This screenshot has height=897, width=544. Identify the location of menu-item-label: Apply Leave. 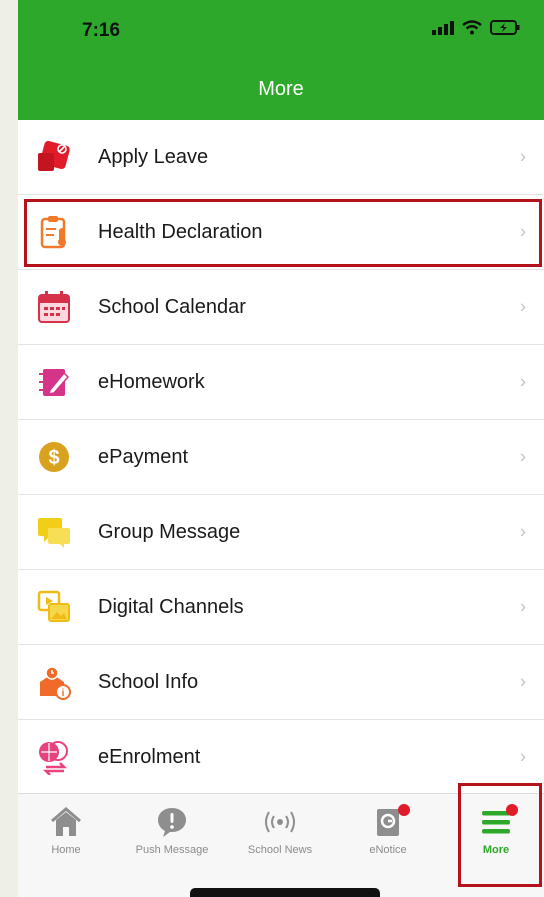
(153, 156).